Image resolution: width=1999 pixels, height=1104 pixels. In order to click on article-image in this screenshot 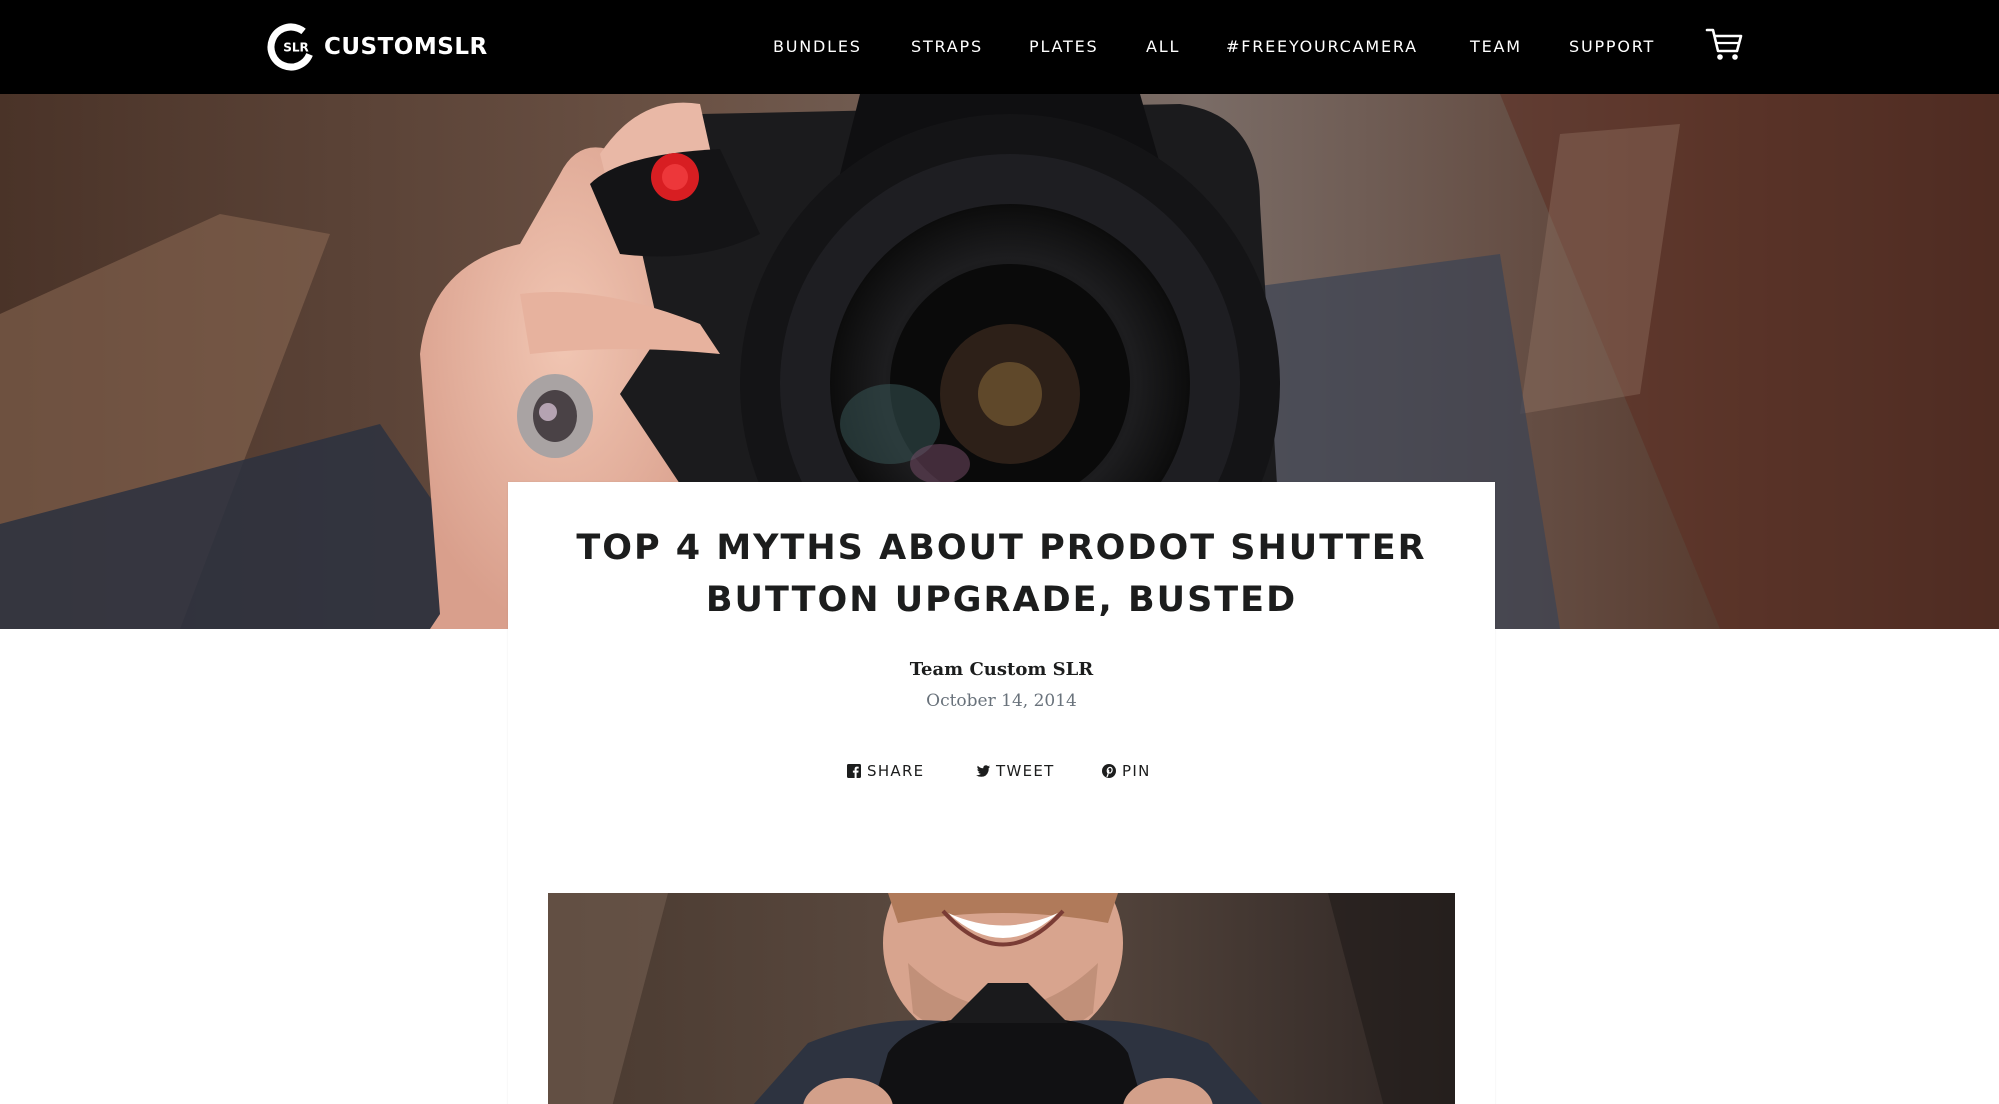, I will do `click(1001, 998)`.